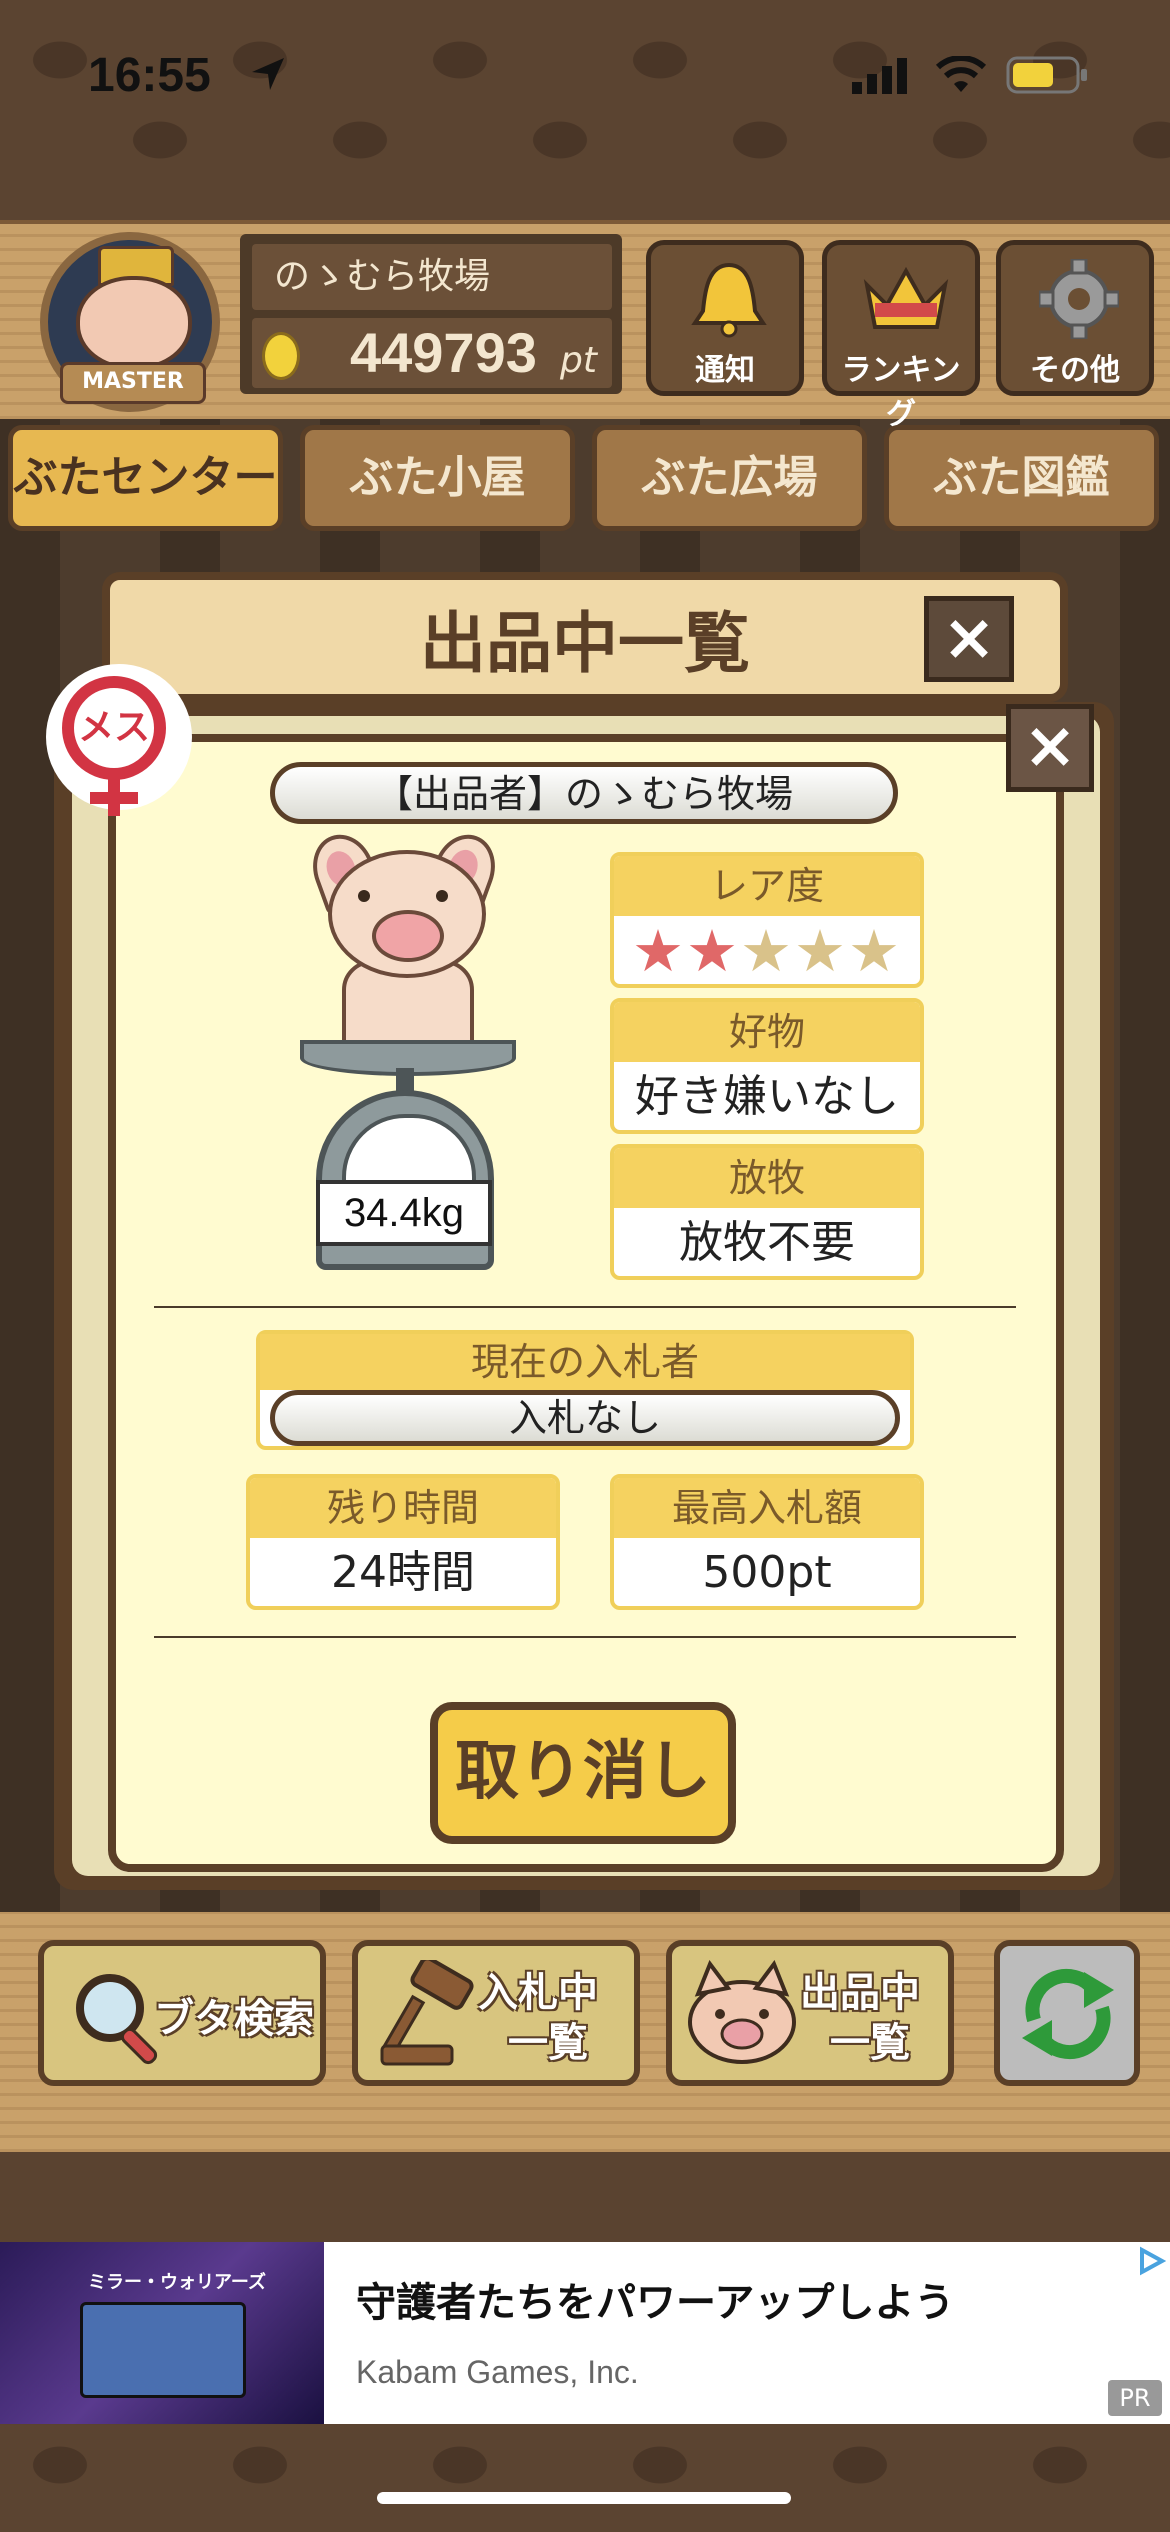  I want to click on pig-search-button: ブタ検索, so click(182, 2013).